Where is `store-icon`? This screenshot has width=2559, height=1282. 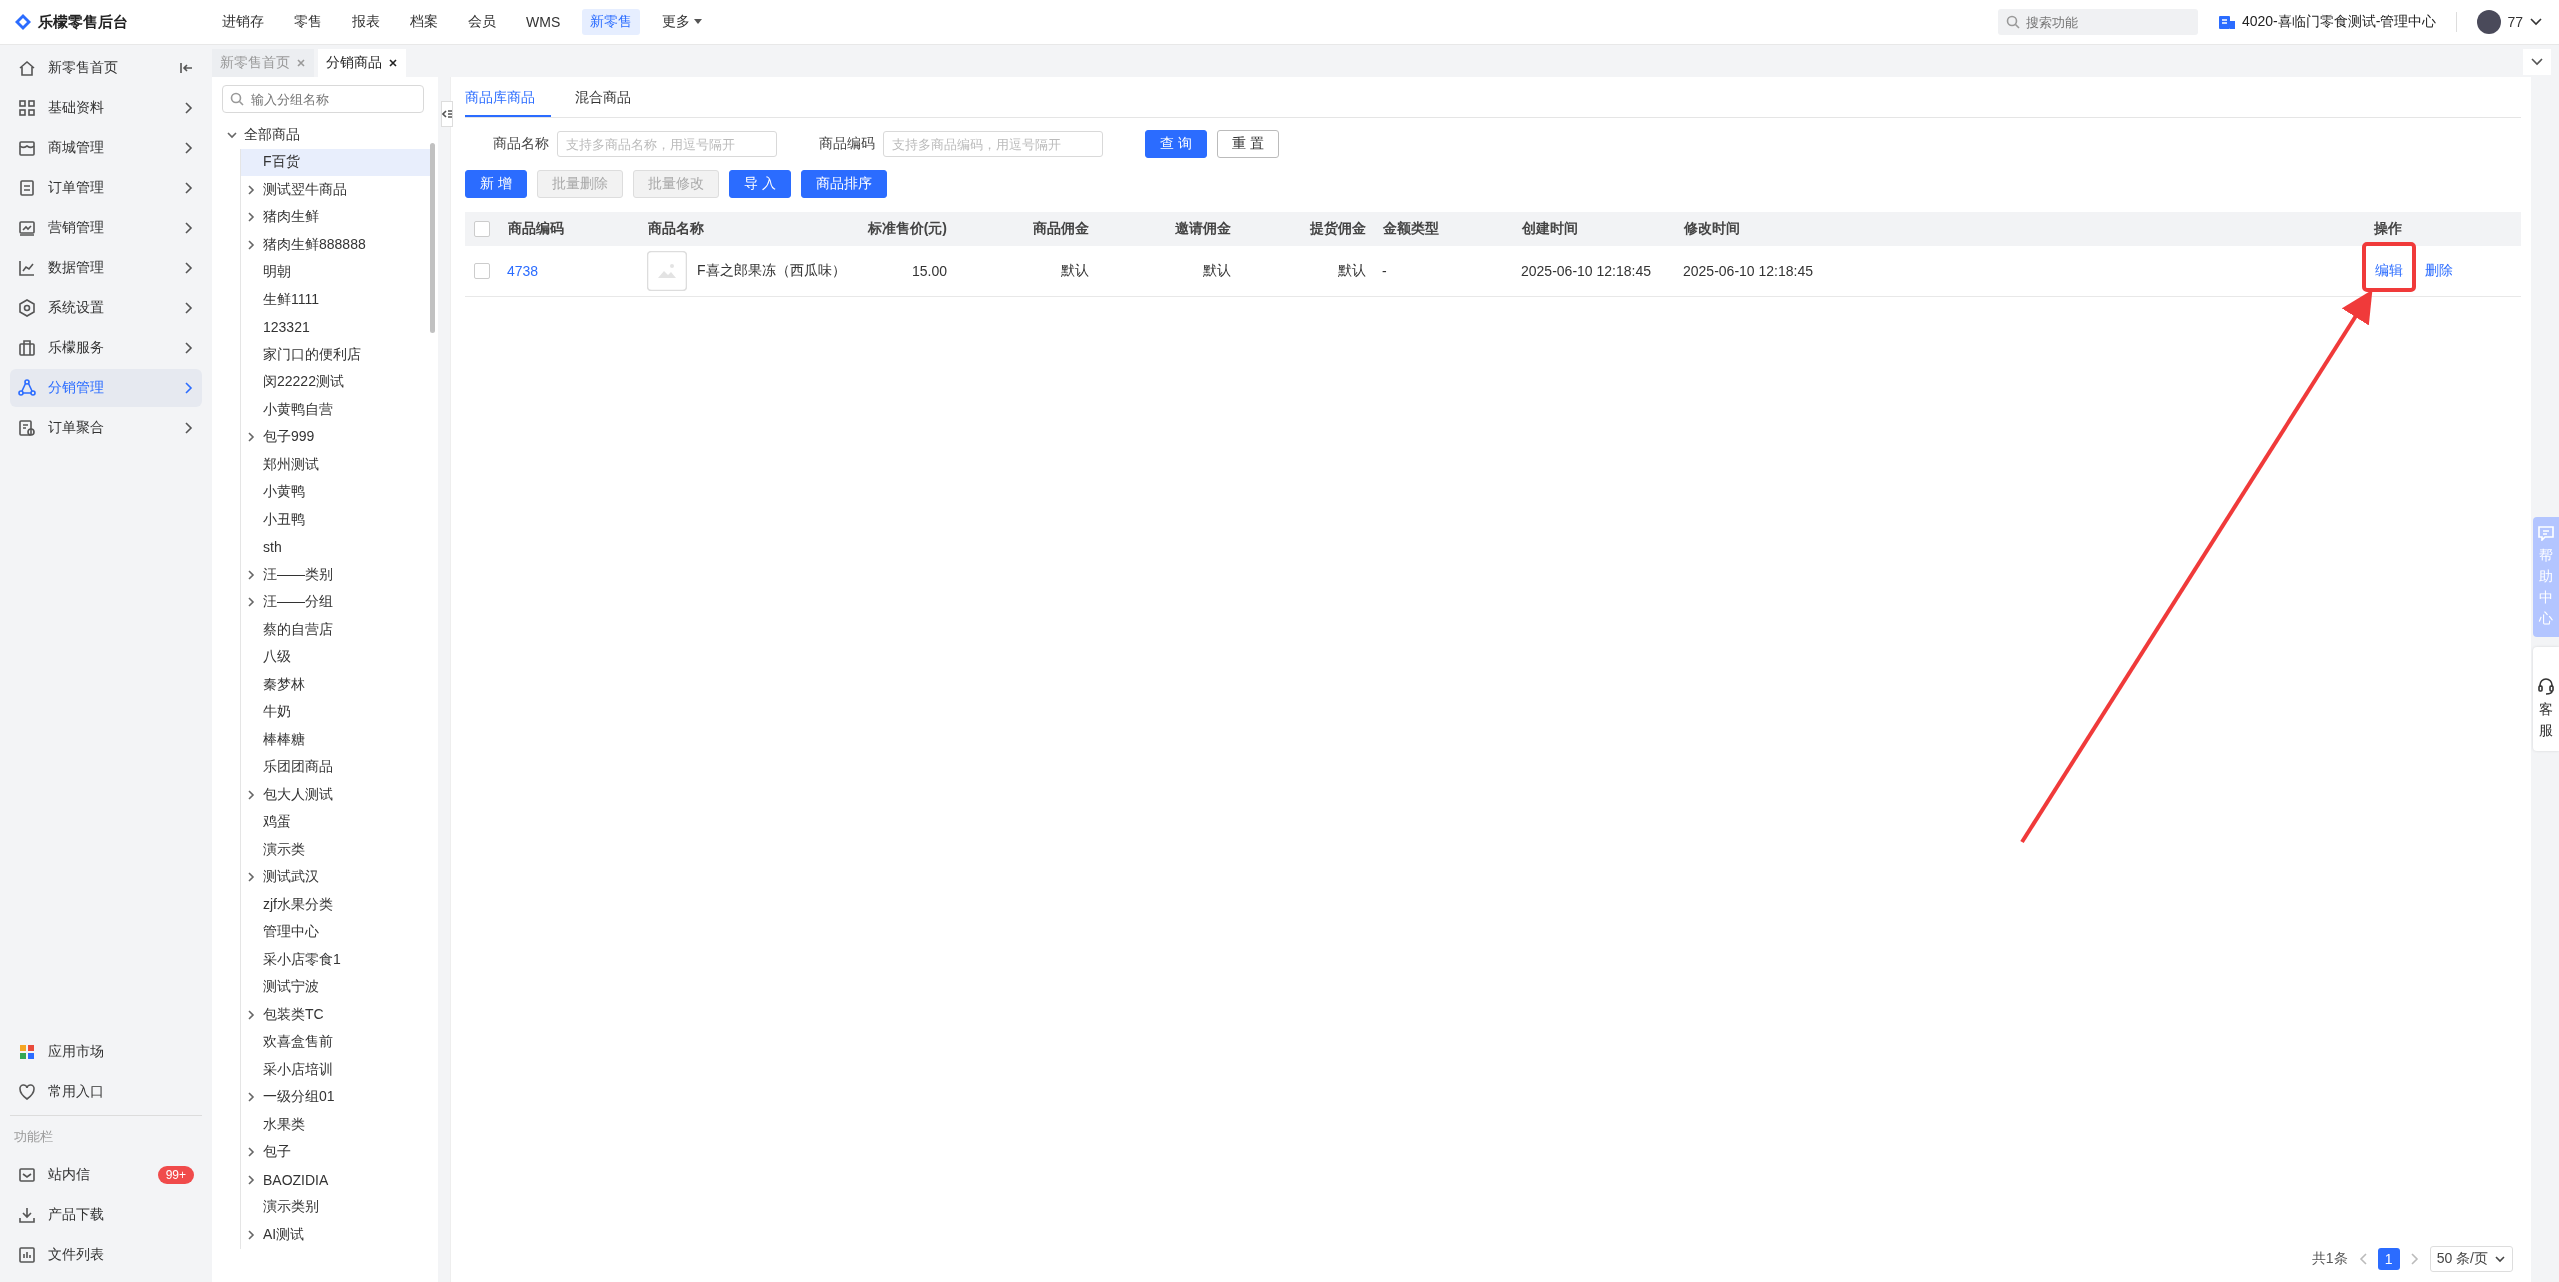
store-icon is located at coordinates (2226, 22).